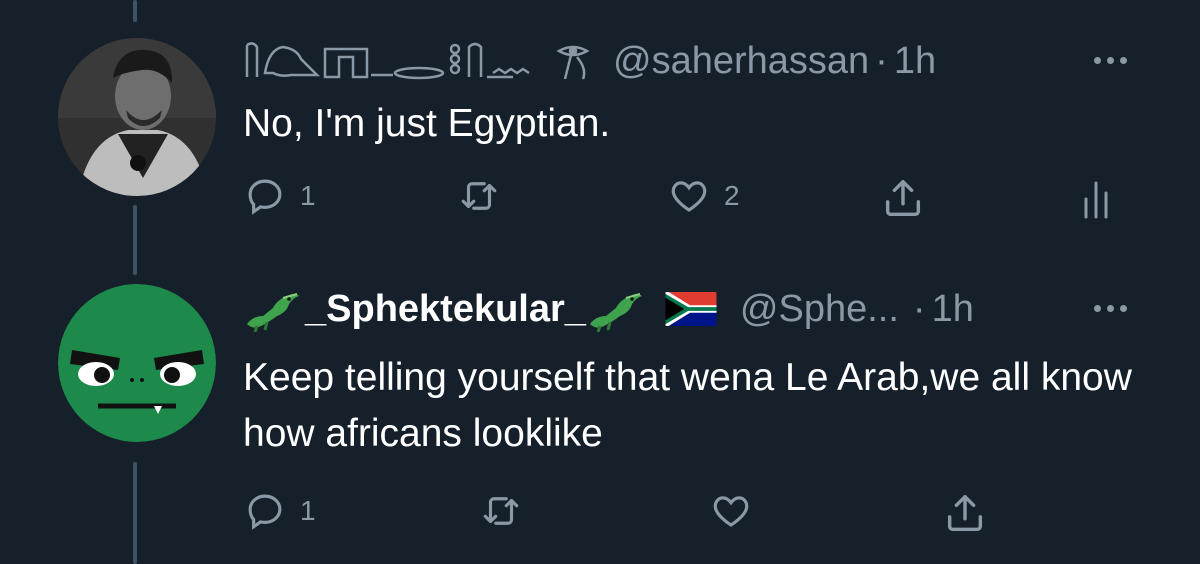  Describe the element at coordinates (732, 195) in the screenshot. I see `like-count: 2` at that location.